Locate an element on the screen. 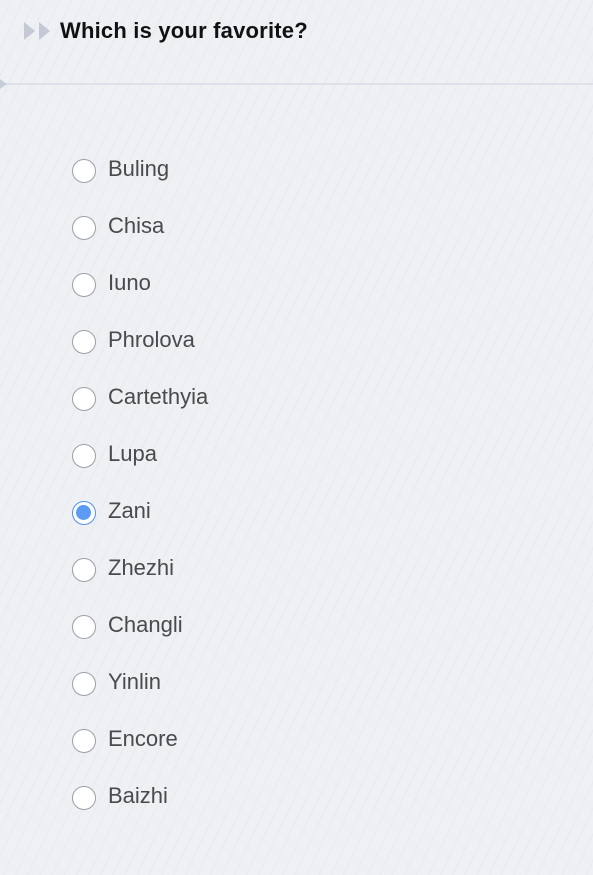 The image size is (593, 875). radio-option-lupa: Lupa is located at coordinates (140, 455).